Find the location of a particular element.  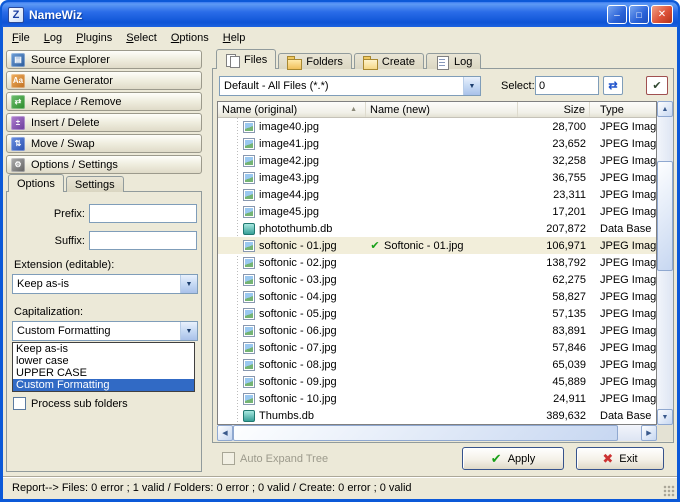

capitalization-dropdown: Custom Formatting is located at coordinates (105, 331).